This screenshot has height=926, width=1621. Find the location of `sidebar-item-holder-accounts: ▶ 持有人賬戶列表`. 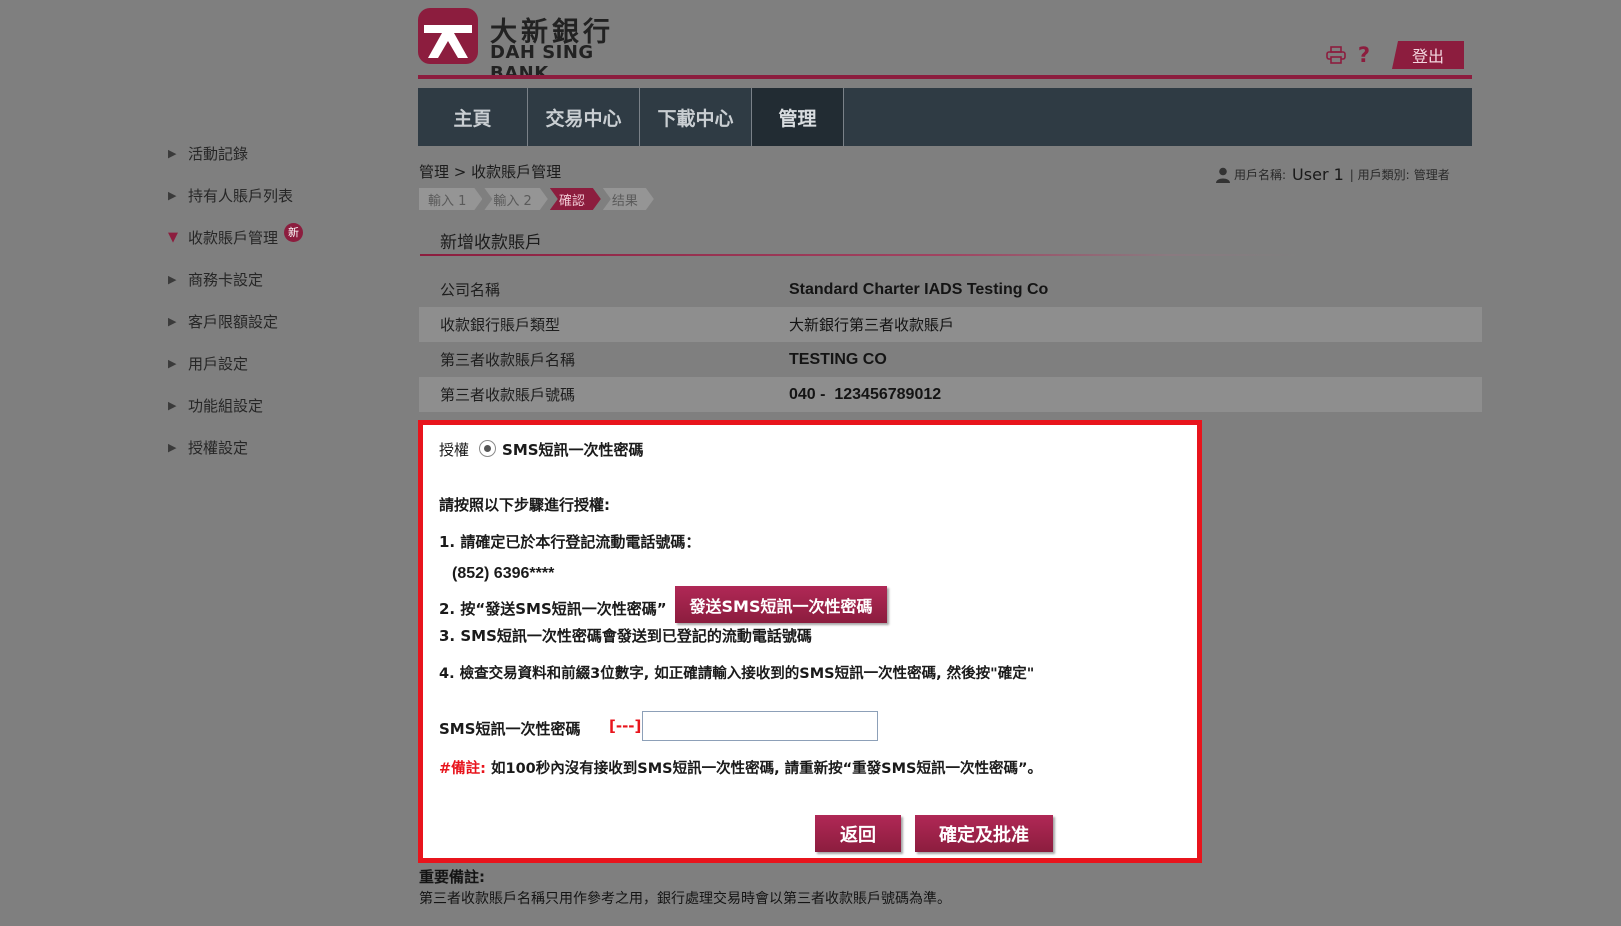

sidebar-item-holder-accounts: ▶ 持有人賬戶列表 is located at coordinates (278, 195).